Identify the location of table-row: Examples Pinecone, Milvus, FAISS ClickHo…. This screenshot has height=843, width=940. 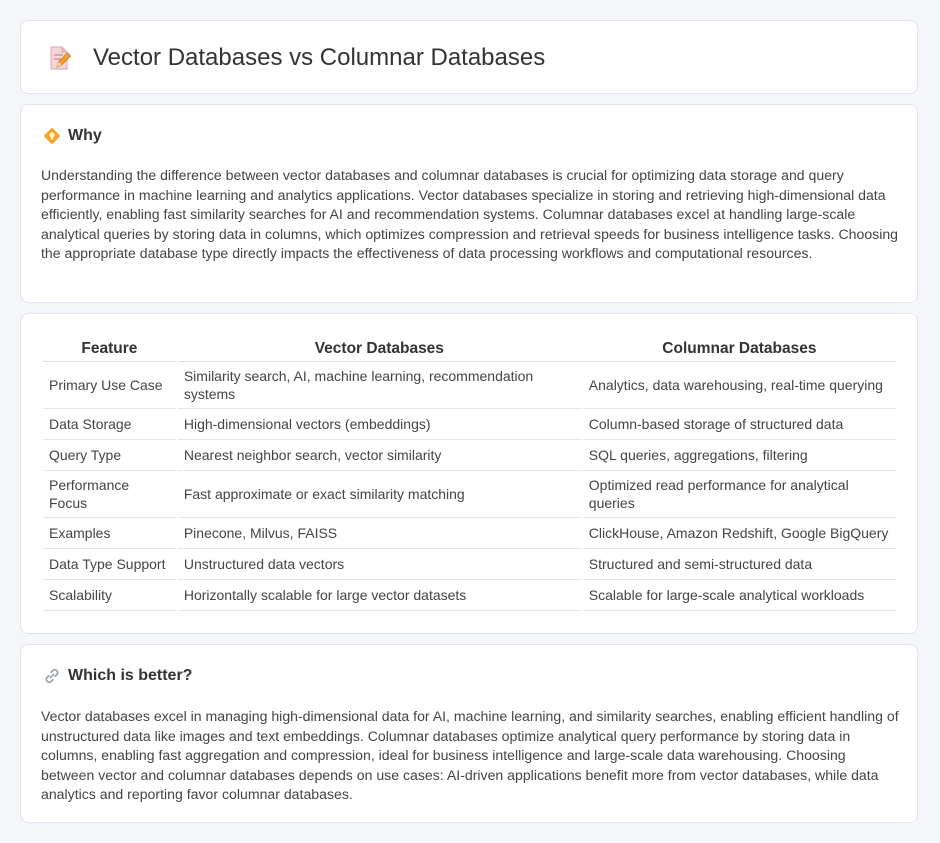
(469, 533).